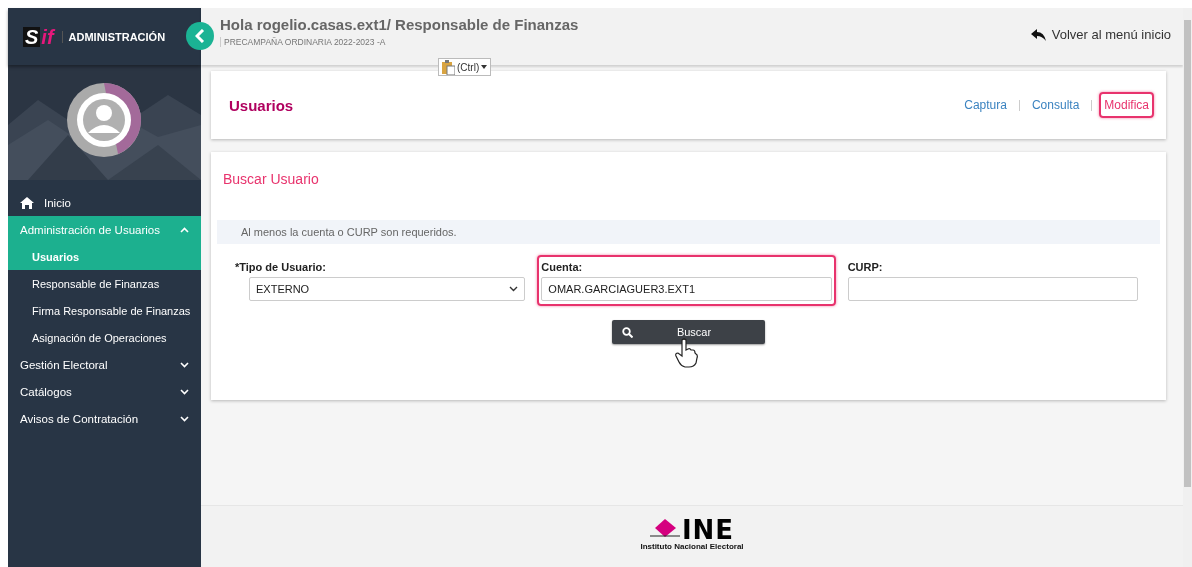  Describe the element at coordinates (514, 289) in the screenshot. I see `chevron-down-icon` at that location.